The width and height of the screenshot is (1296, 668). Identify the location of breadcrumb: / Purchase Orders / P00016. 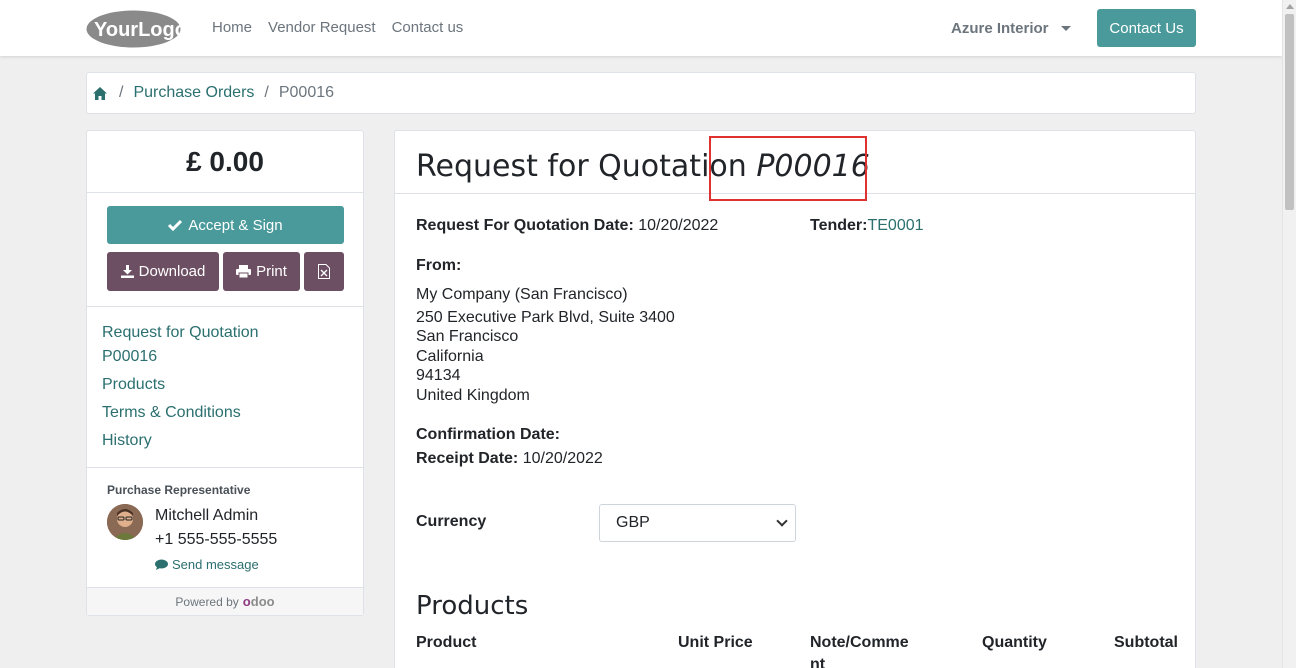
(641, 93).